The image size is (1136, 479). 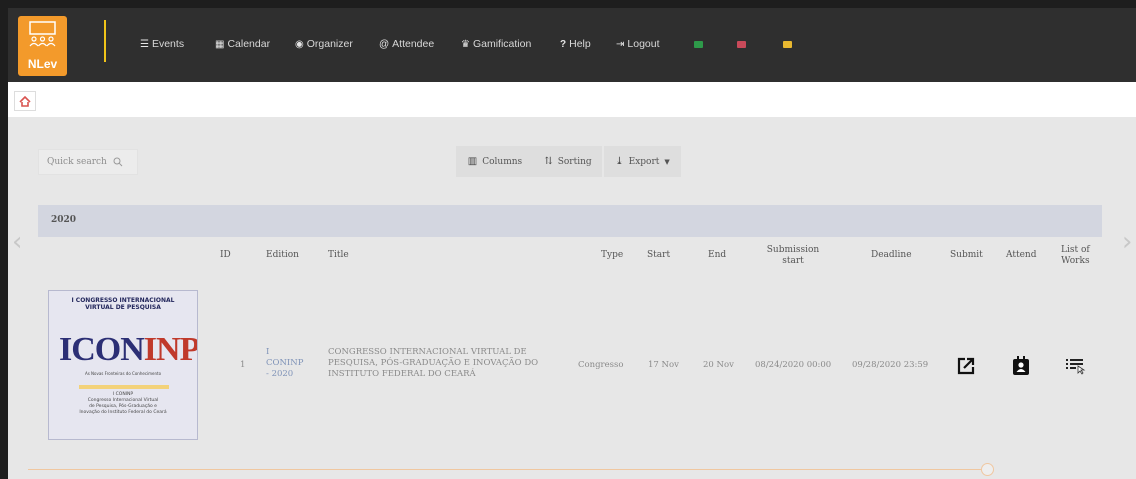 I want to click on spain-flag, so click(x=787, y=44).